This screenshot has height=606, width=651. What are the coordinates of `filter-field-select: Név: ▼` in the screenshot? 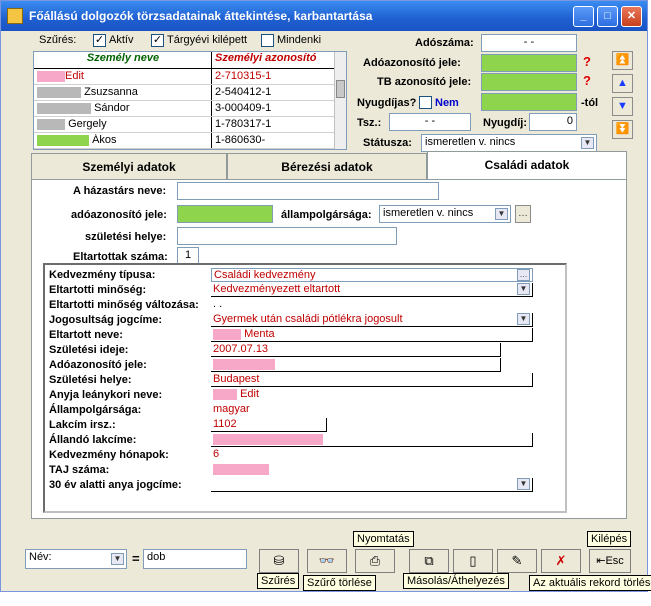 It's located at (76, 559).